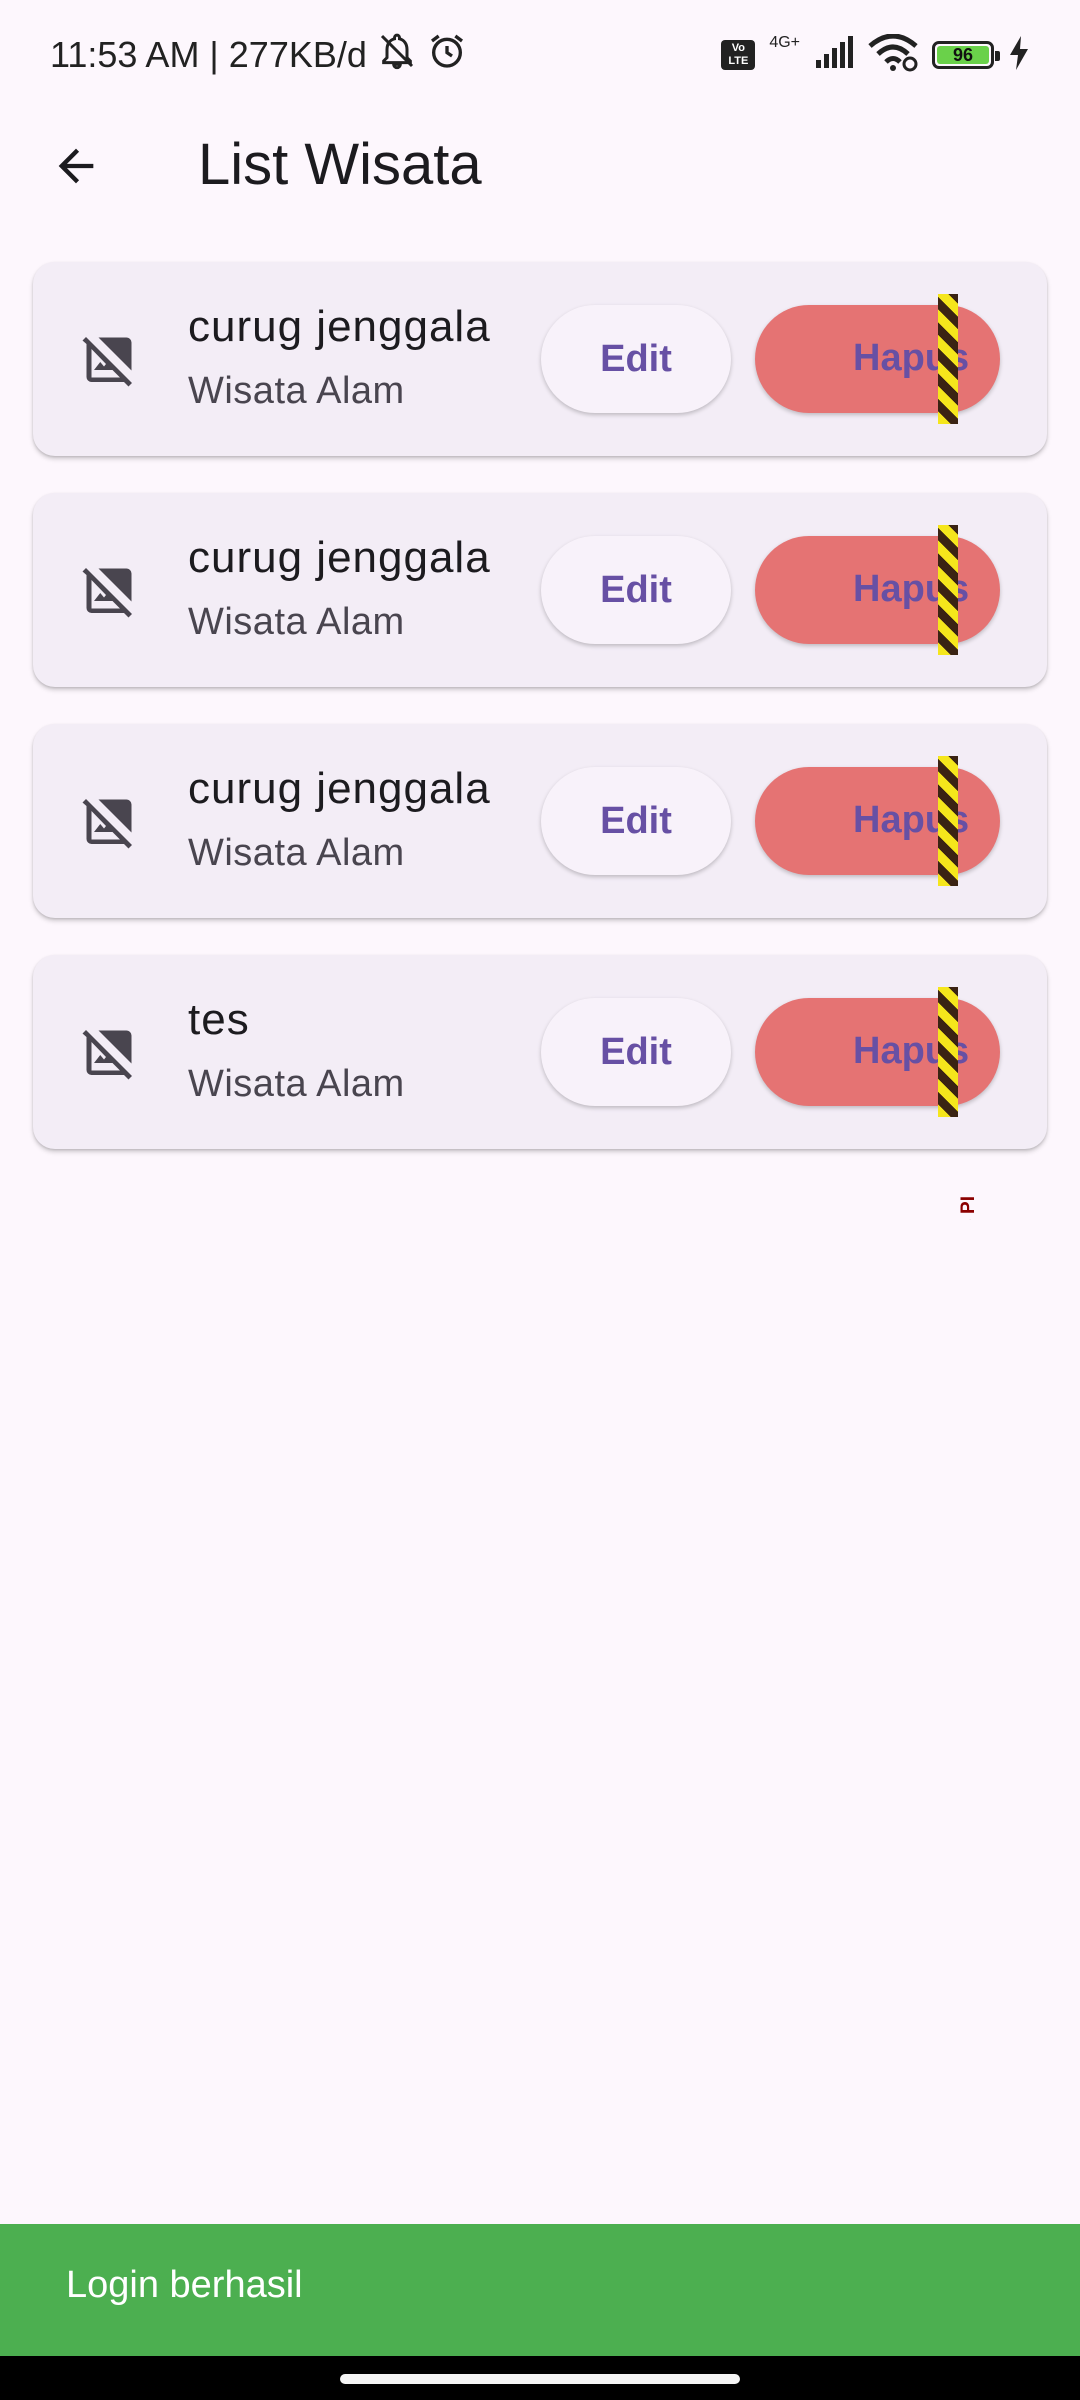  I want to click on gesture-nav-bar, so click(540, 2378).